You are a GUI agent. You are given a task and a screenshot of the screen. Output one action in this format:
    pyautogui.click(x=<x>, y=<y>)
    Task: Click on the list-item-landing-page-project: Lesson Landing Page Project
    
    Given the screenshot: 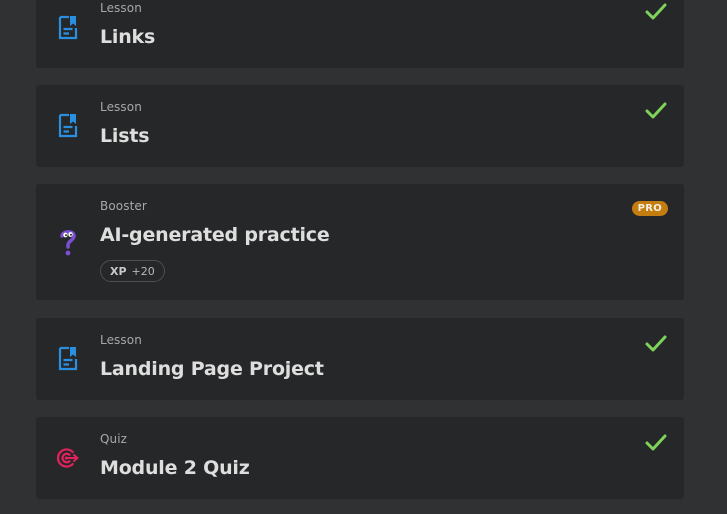 What is the action you would take?
    pyautogui.click(x=360, y=359)
    